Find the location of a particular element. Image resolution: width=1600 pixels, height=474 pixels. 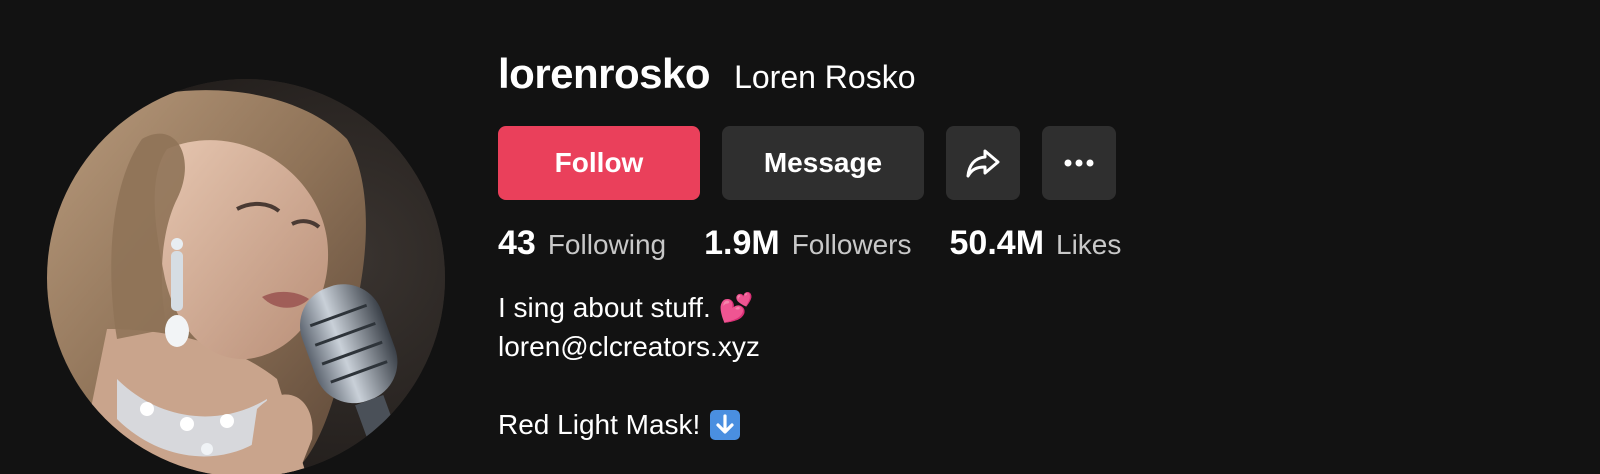

follow-button: Follow is located at coordinates (599, 163).